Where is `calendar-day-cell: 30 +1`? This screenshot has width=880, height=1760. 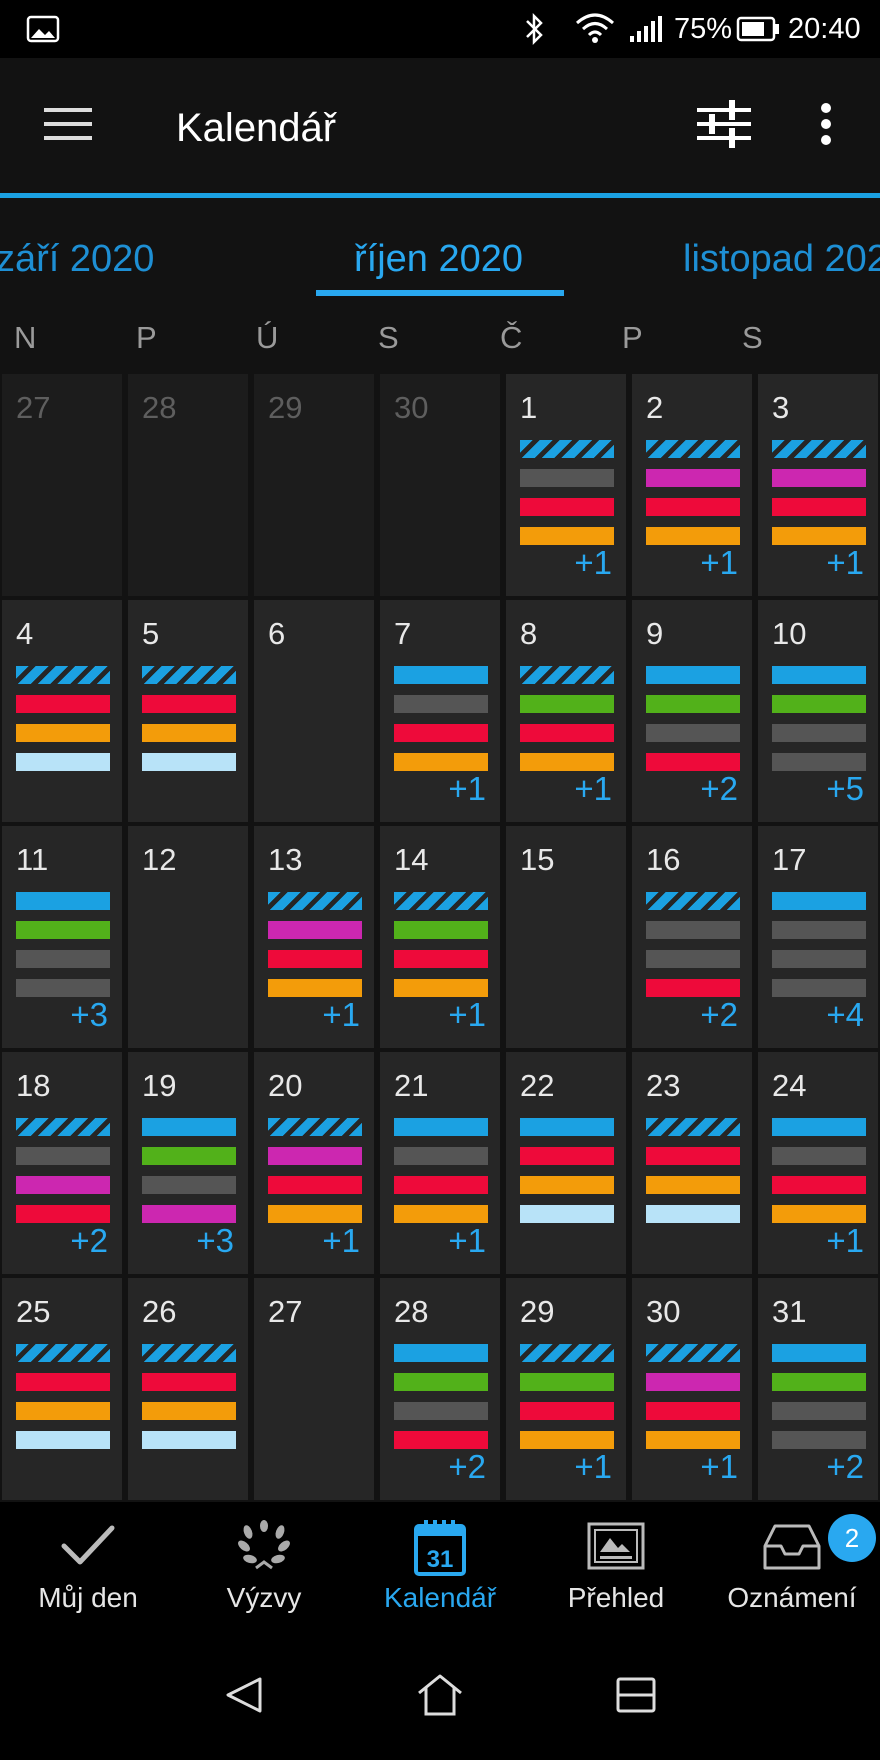 calendar-day-cell: 30 +1 is located at coordinates (692, 1389).